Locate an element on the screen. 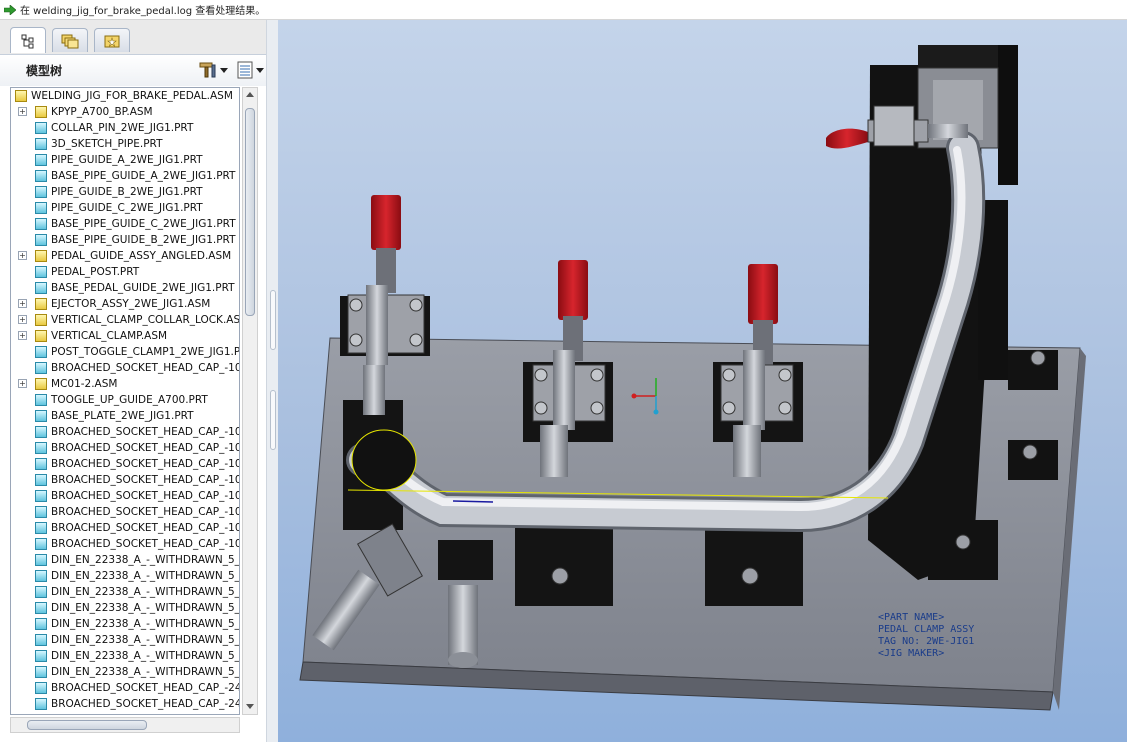  tree-item-label: PIPE_GUIDE_B_2WE_JIG1.PRT is located at coordinates (127, 192).